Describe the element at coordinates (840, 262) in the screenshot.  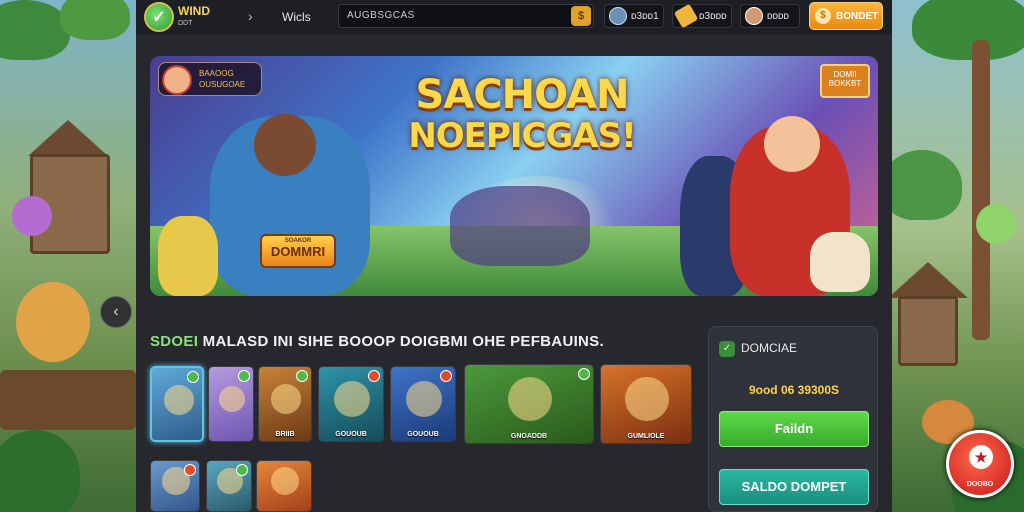
I see `hero-pet` at that location.